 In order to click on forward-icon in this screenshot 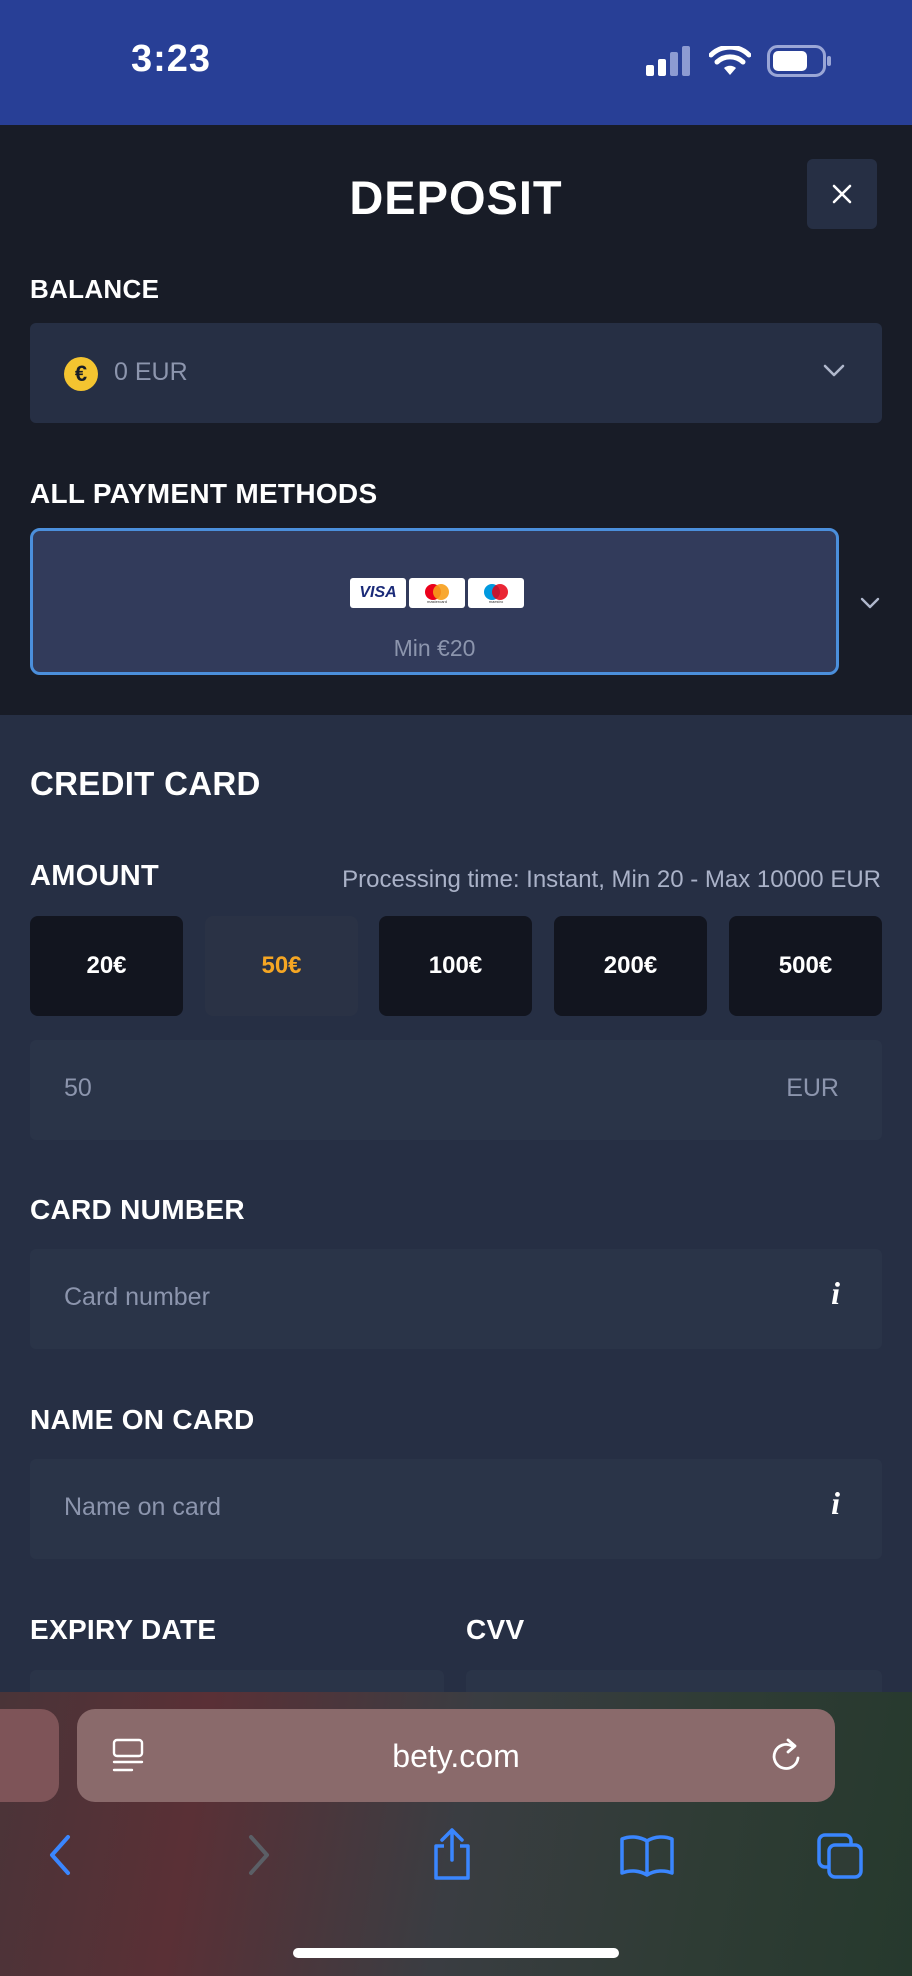, I will do `click(259, 1855)`.